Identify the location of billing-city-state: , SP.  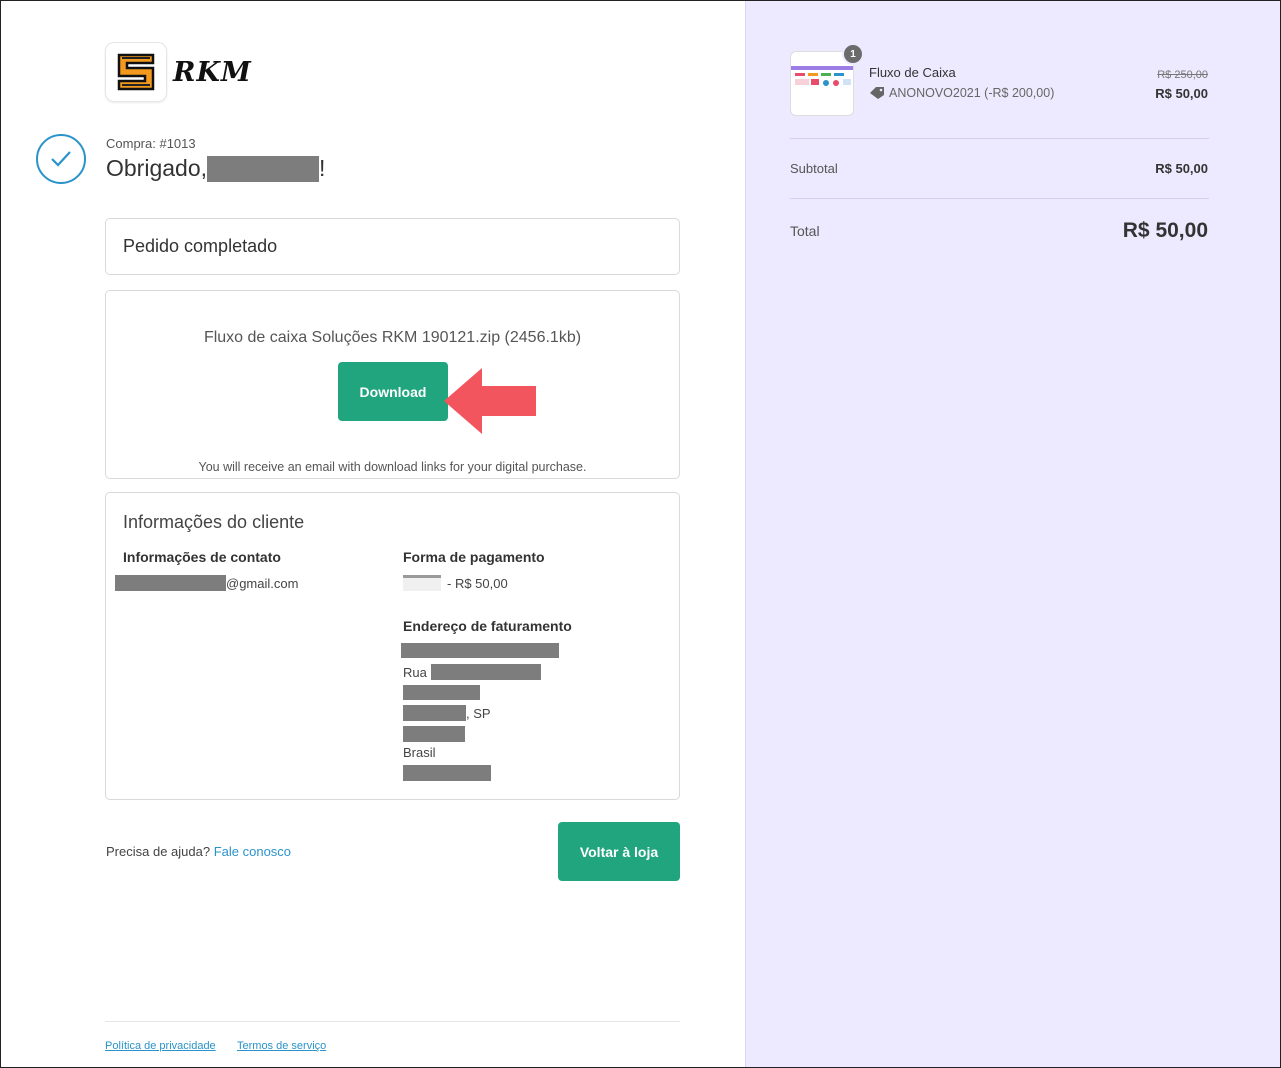
(447, 713).